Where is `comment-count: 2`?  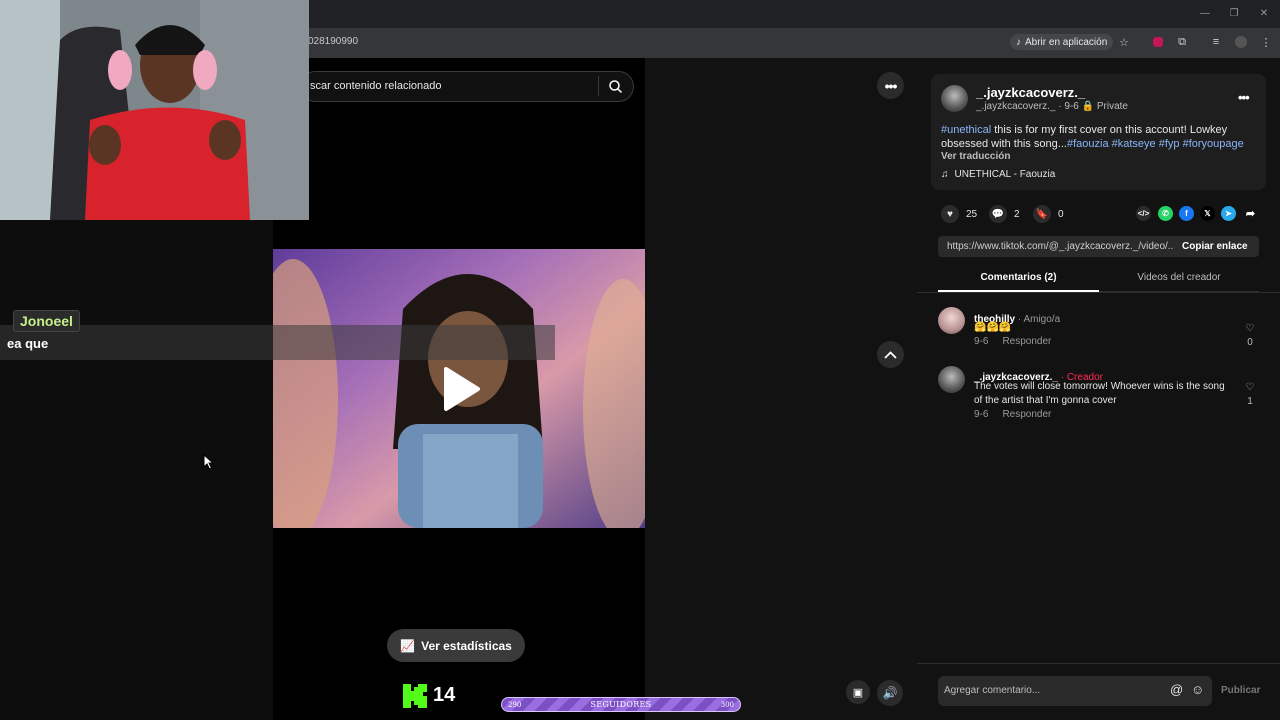 comment-count: 2 is located at coordinates (1017, 214).